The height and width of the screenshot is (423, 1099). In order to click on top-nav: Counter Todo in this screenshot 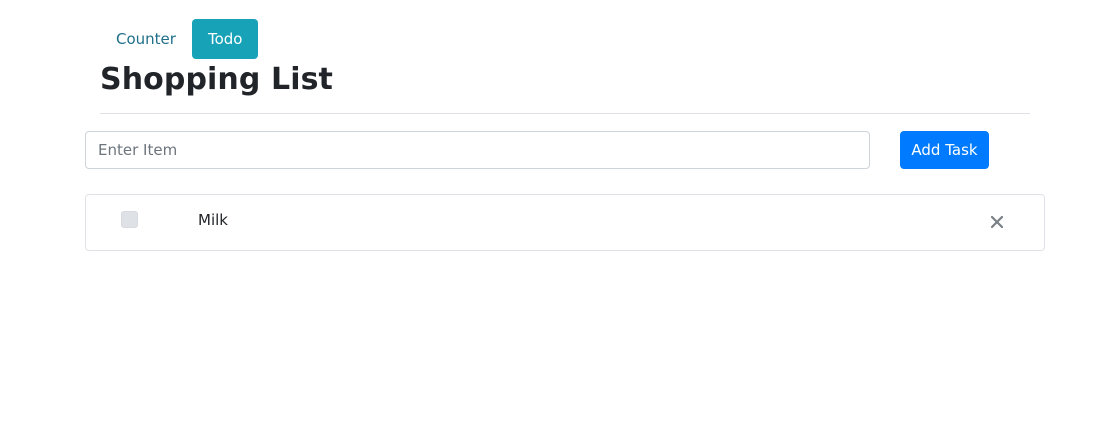, I will do `click(179, 39)`.